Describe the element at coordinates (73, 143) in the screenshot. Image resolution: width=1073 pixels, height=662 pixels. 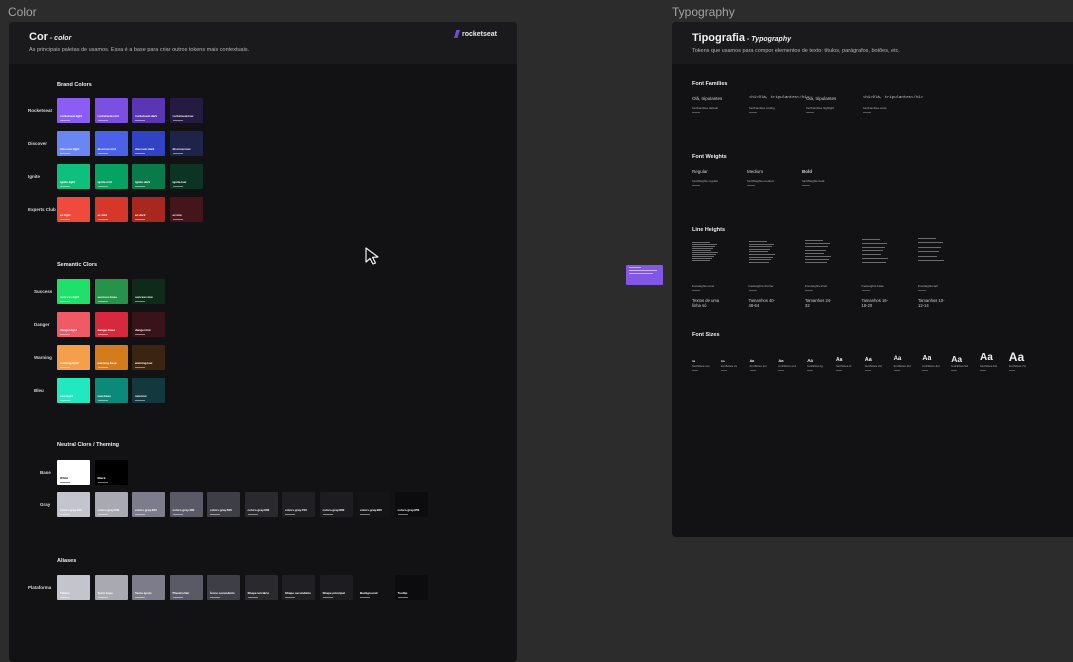
I see `color-swatch: discover.light` at that location.